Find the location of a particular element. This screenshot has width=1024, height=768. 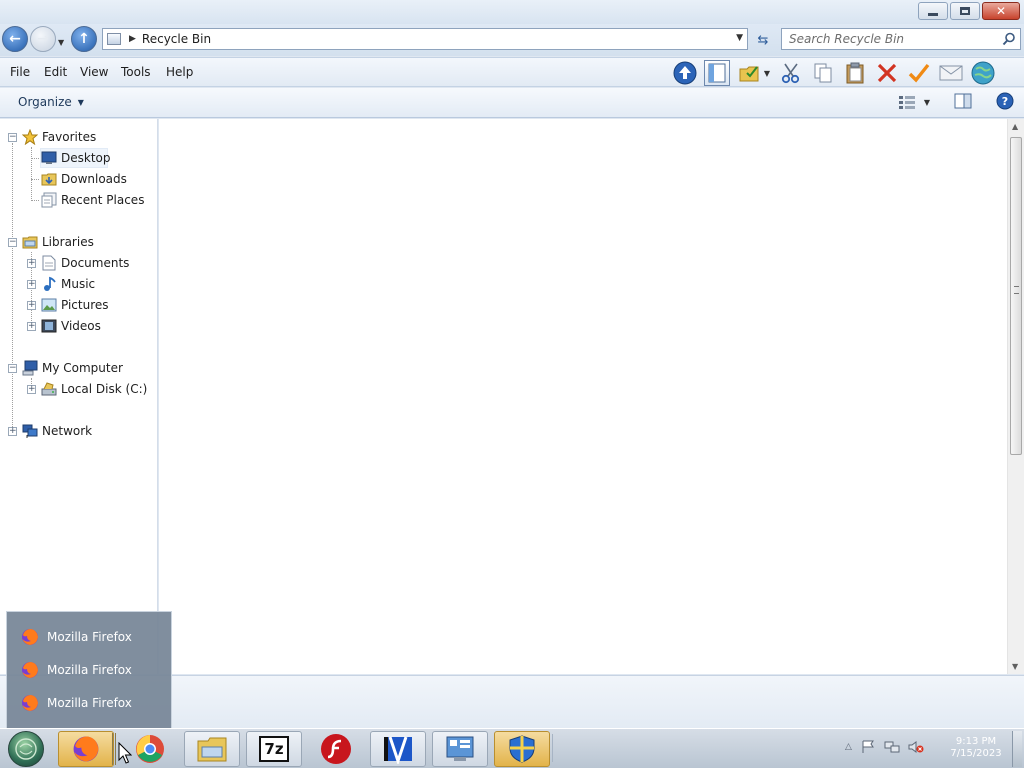

cut-button is located at coordinates (791, 73).